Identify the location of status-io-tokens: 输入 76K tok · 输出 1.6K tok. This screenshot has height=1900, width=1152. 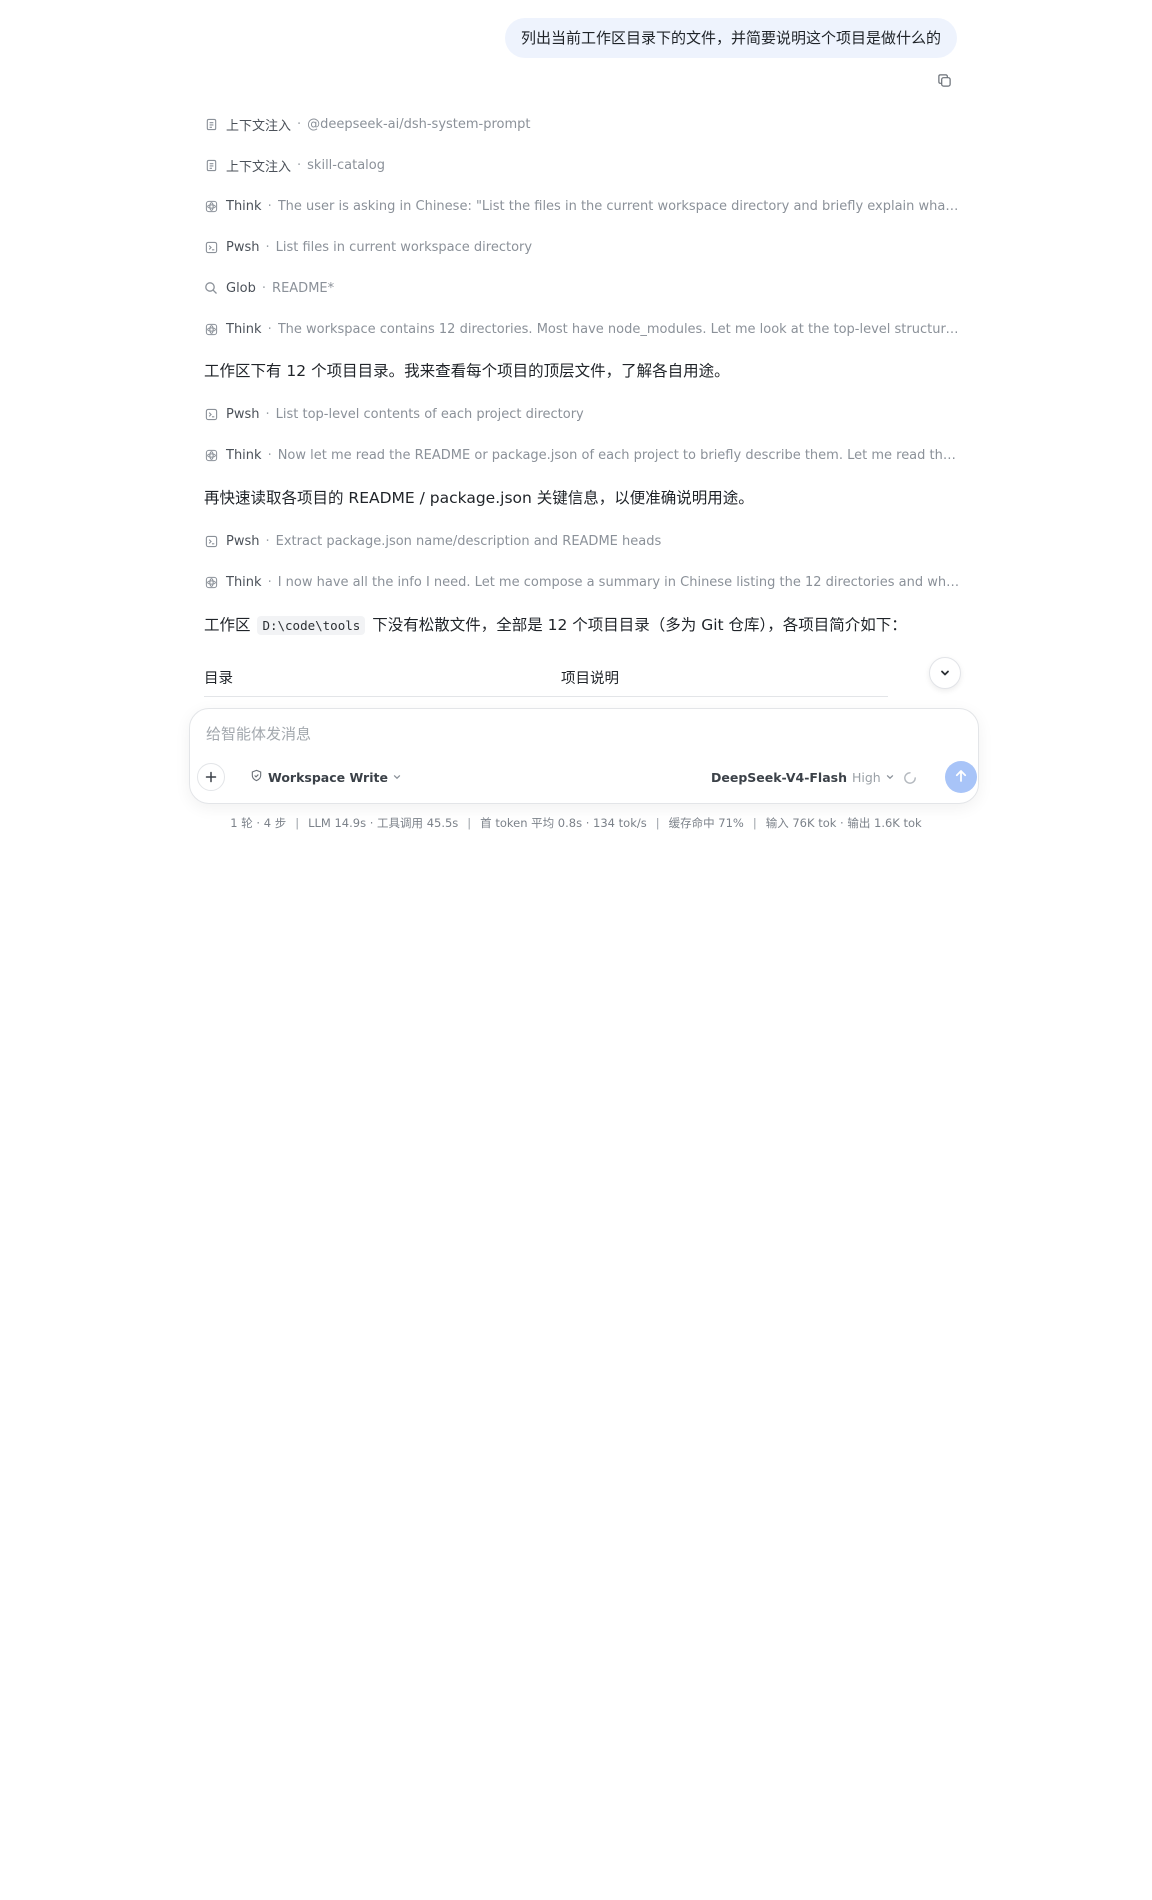
(843, 823).